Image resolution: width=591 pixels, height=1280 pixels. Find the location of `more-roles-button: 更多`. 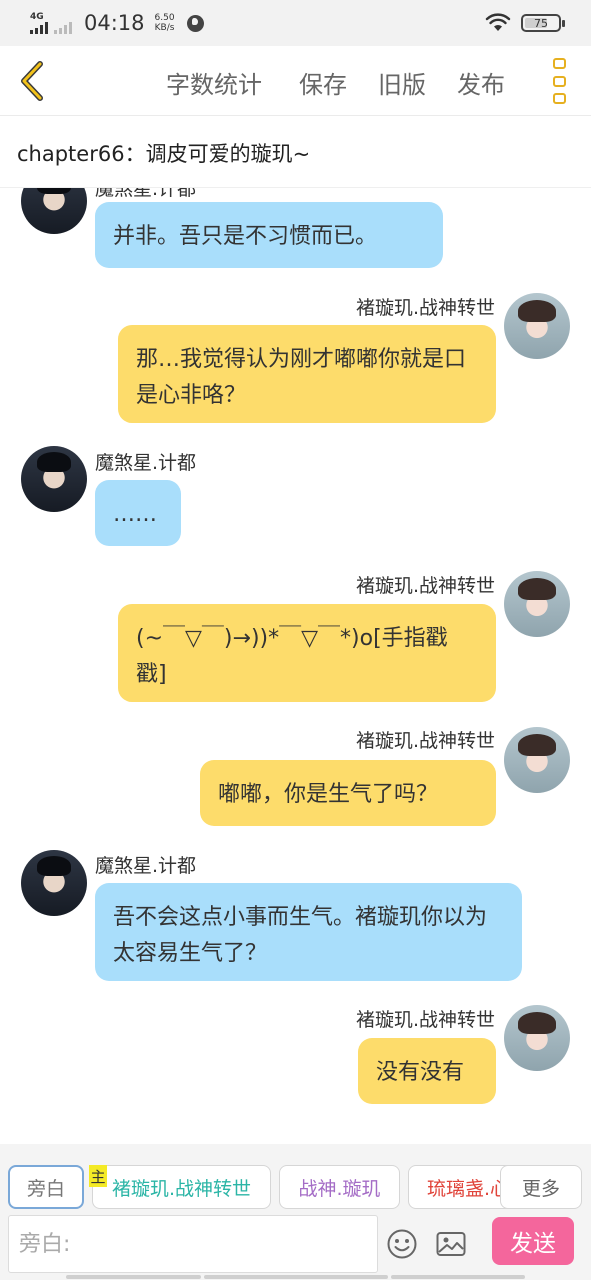

more-roles-button: 更多 is located at coordinates (541, 1187).